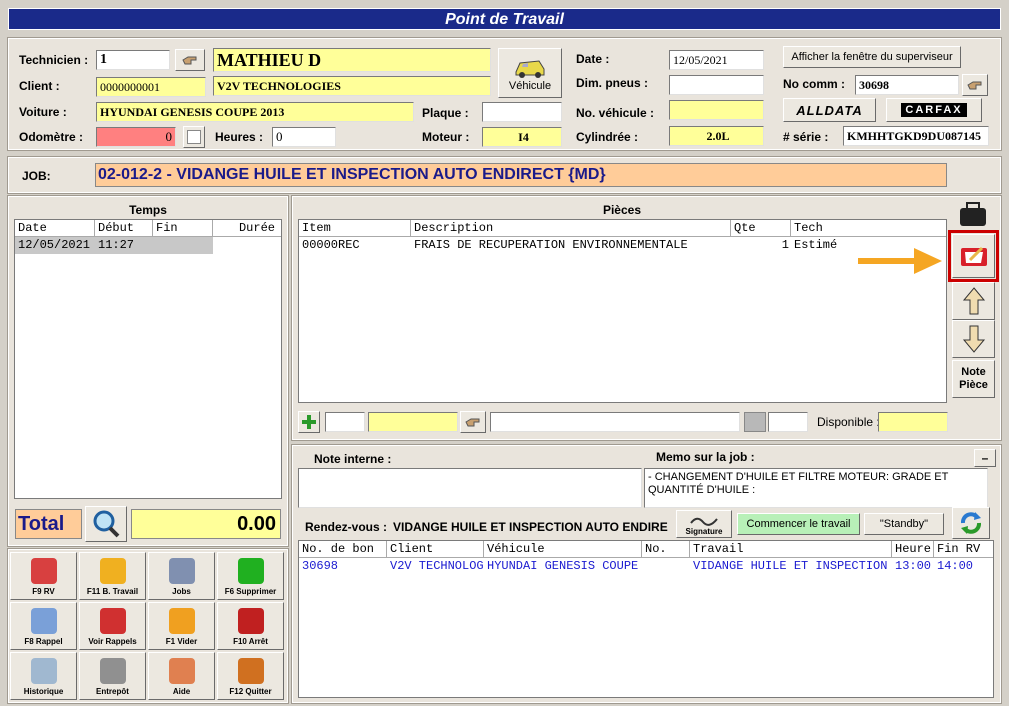 The width and height of the screenshot is (1009, 706). What do you see at coordinates (971, 523) in the screenshot?
I see `refresh-button` at bounding box center [971, 523].